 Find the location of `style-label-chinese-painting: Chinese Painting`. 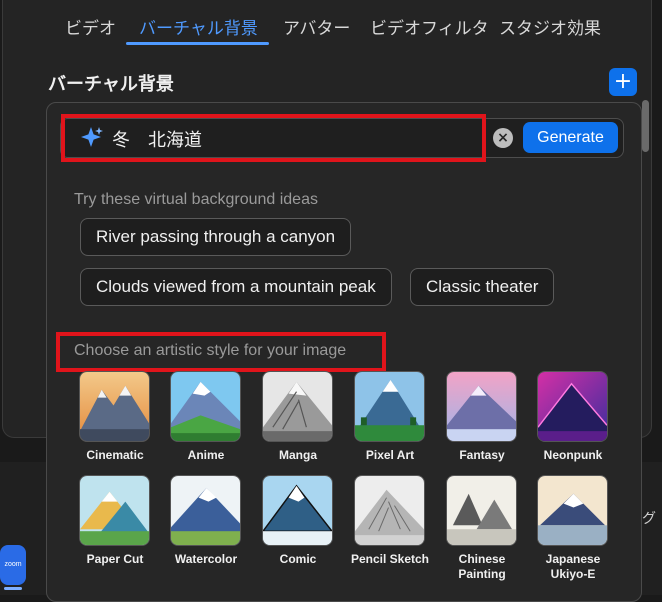

style-label-chinese-painting: Chinese Painting is located at coordinates (482, 566).